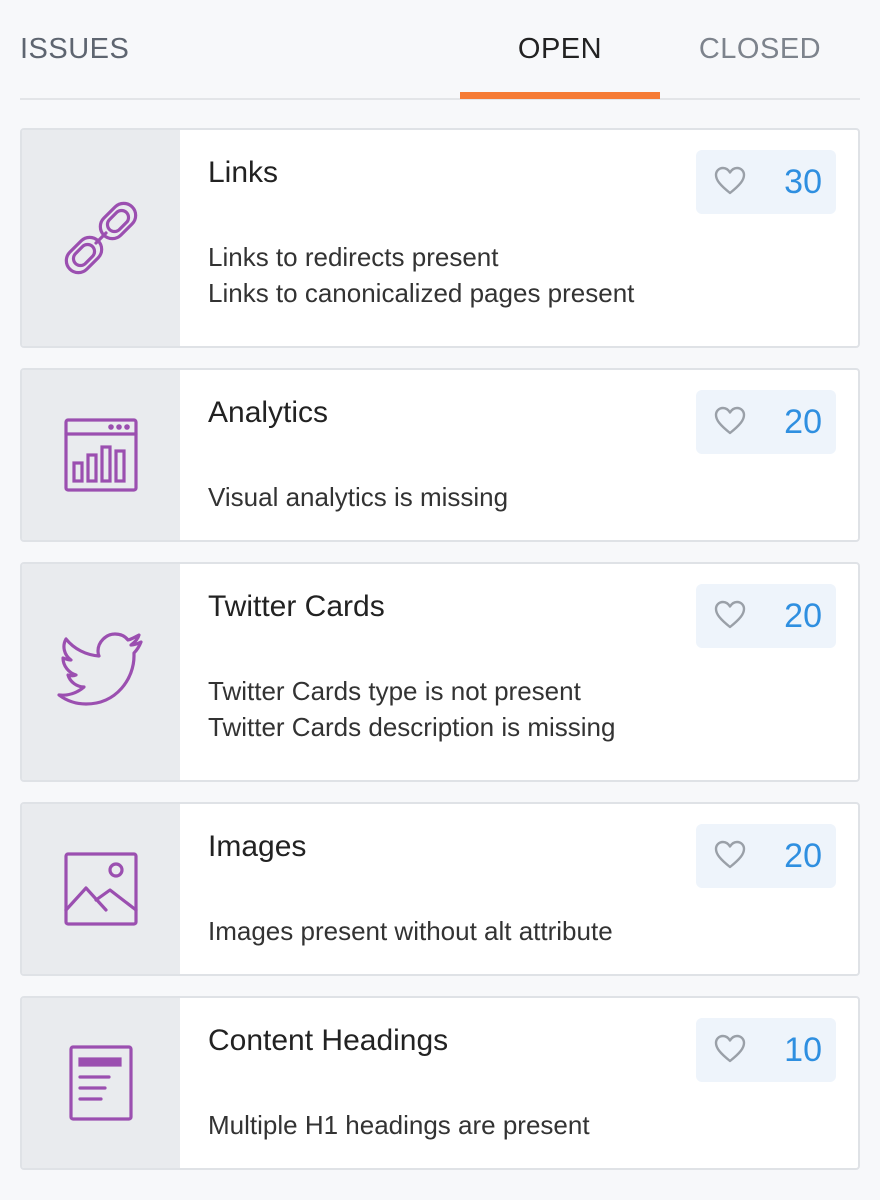 This screenshot has width=880, height=1200. I want to click on issues-header: ISSUES OPEN CLOSED, so click(440, 50).